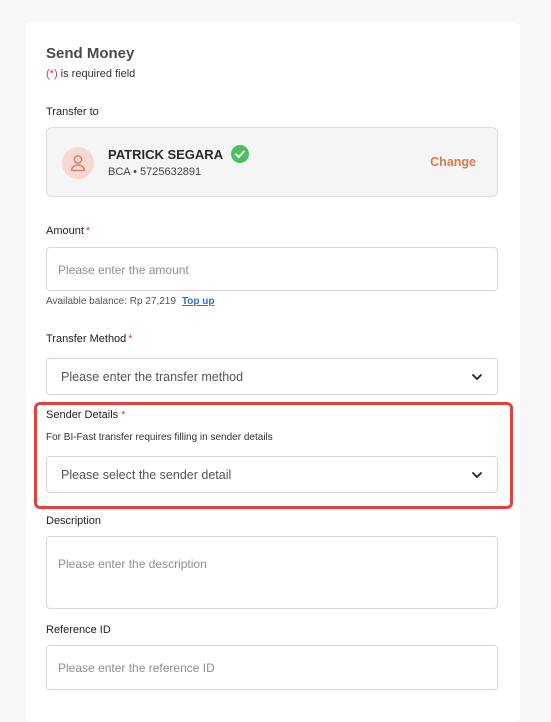 Image resolution: width=551 pixels, height=722 pixels. I want to click on amount-required-mark: *, so click(88, 231).